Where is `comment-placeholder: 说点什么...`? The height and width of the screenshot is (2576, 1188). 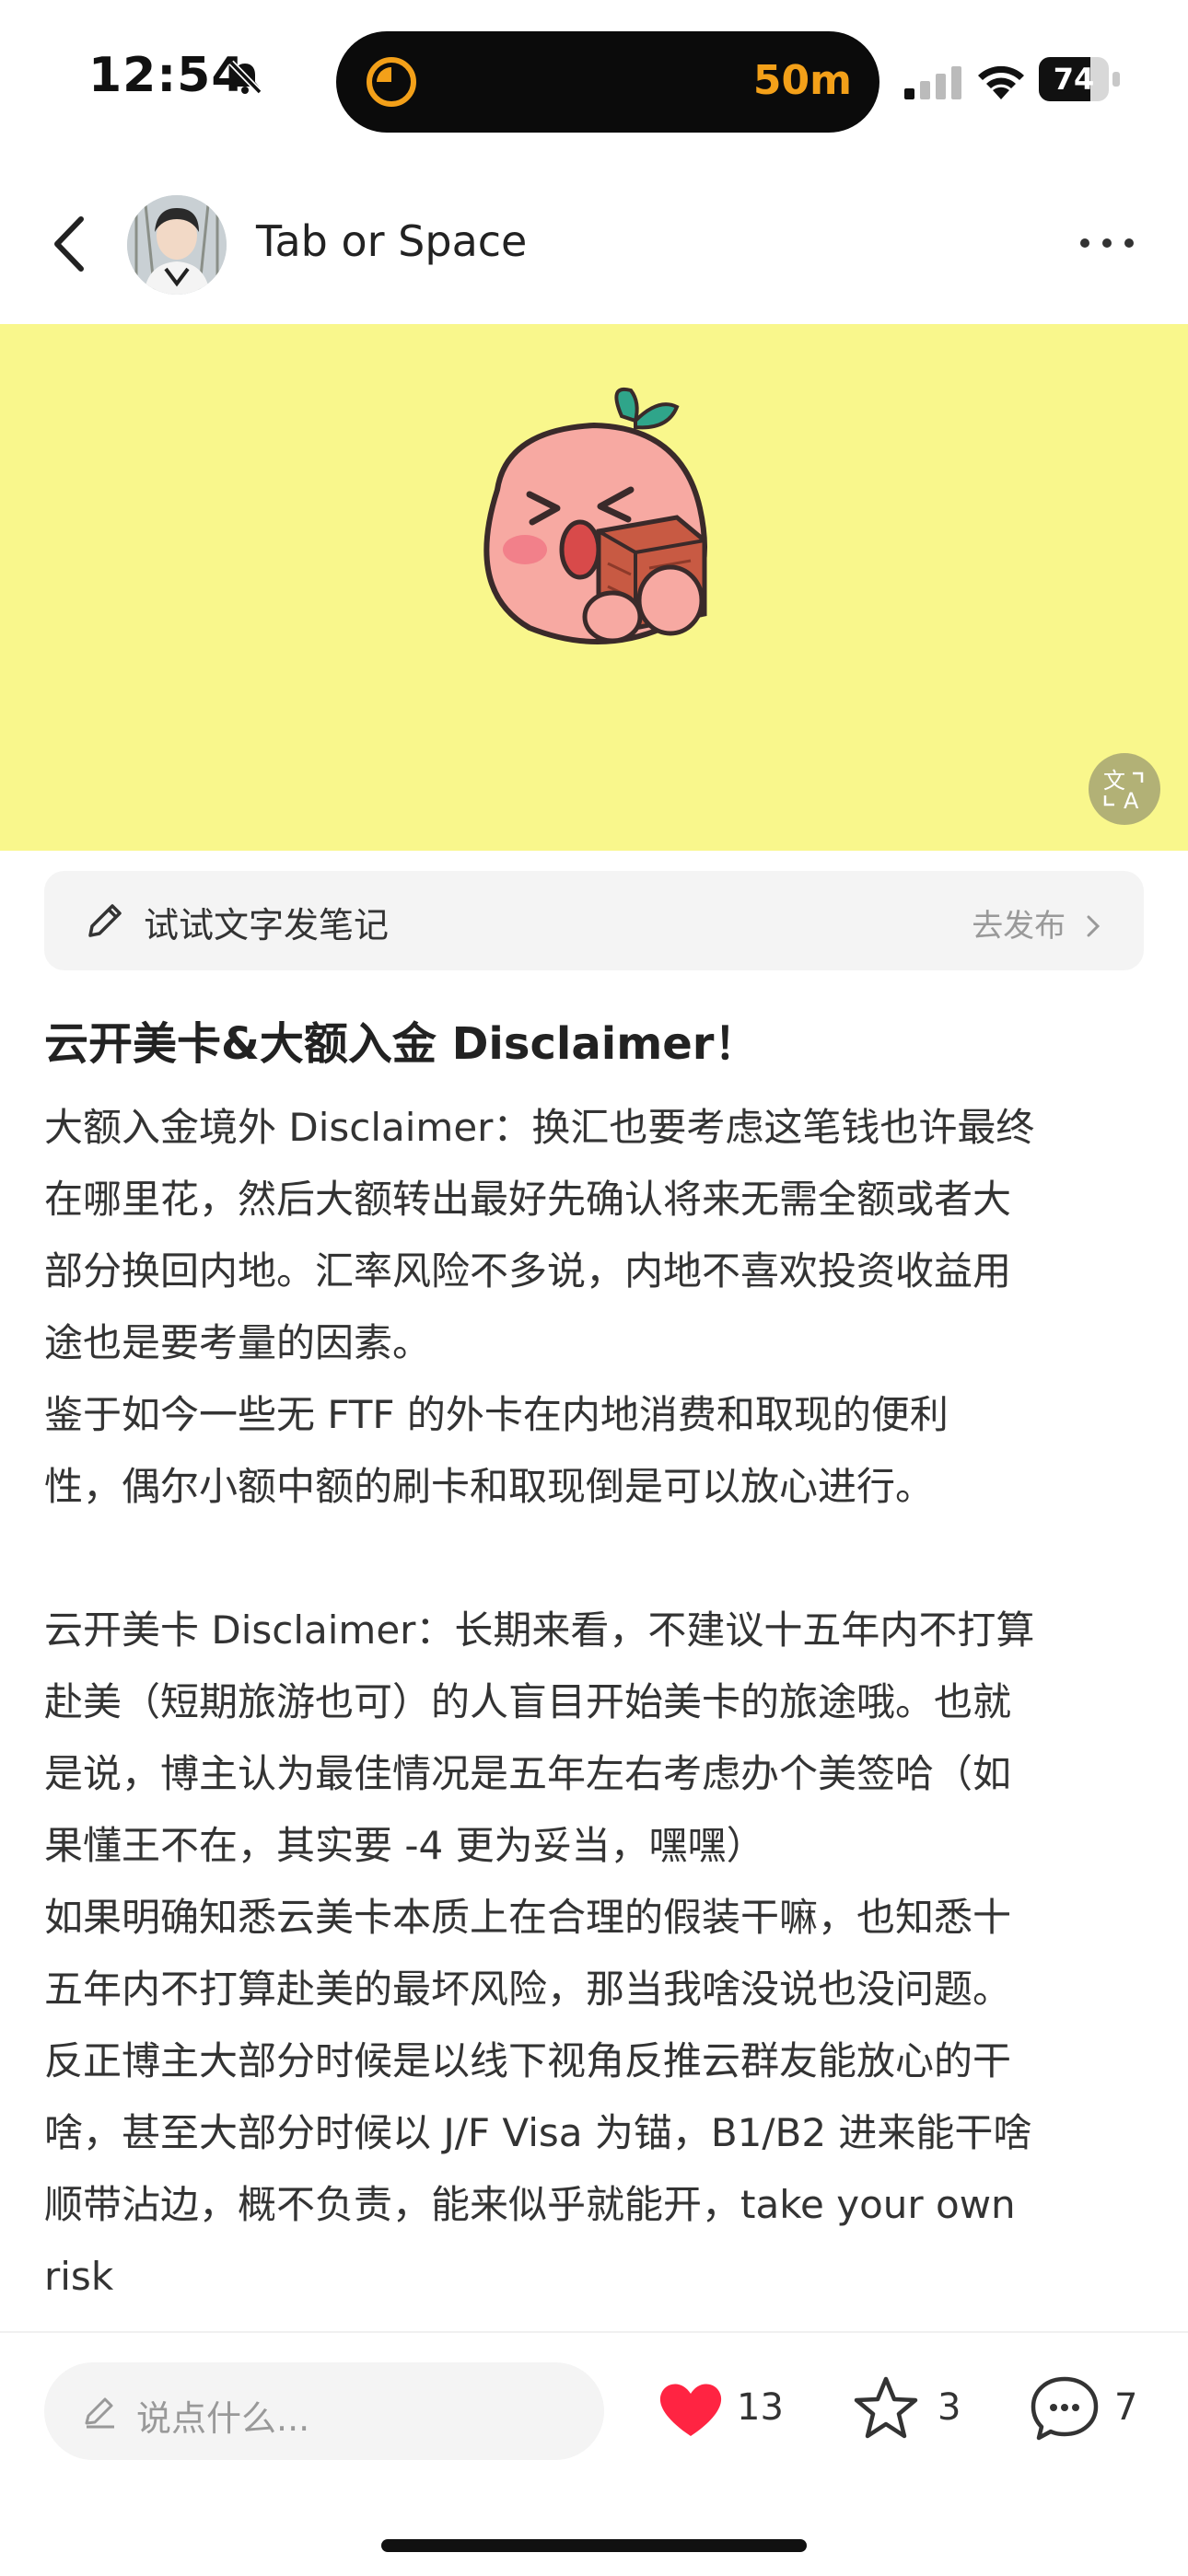
comment-placeholder: 说点什么... is located at coordinates (223, 2418).